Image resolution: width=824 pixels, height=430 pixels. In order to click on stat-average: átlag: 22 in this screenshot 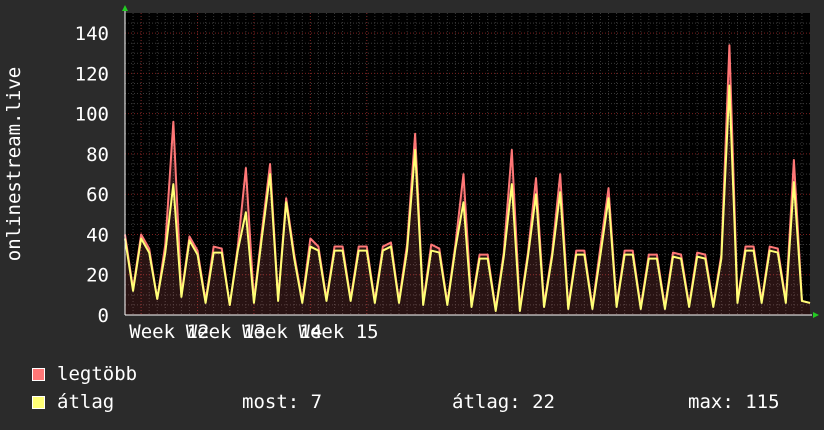, I will do `click(503, 402)`.